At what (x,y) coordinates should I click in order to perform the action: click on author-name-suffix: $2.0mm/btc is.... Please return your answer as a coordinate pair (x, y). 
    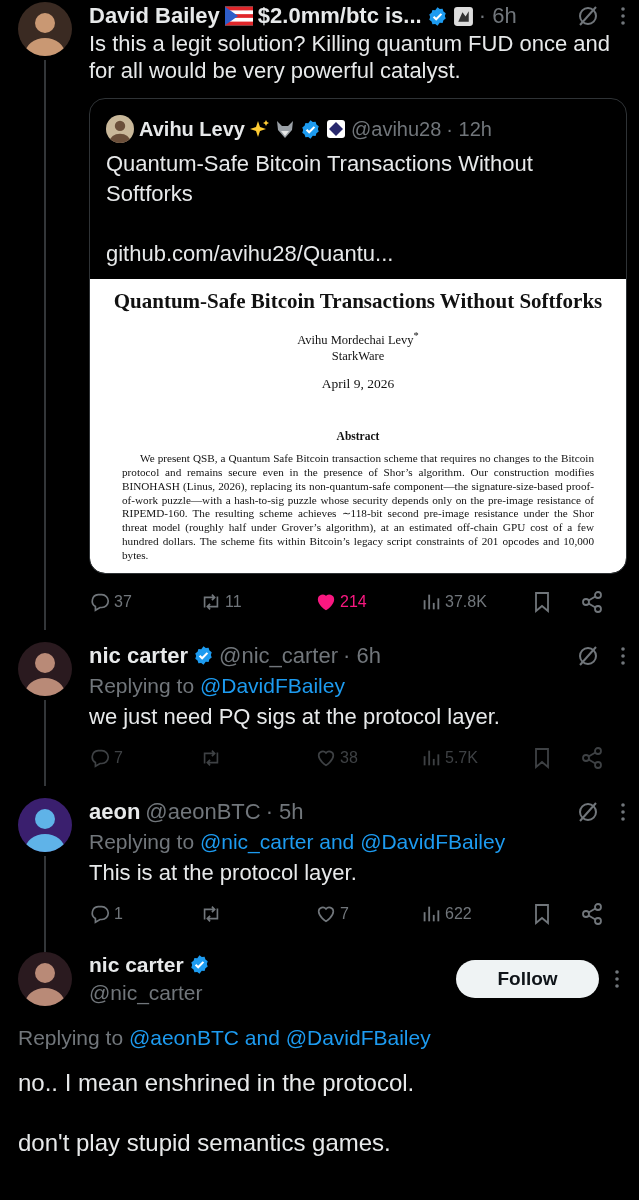
    Looking at the image, I should click on (339, 16).